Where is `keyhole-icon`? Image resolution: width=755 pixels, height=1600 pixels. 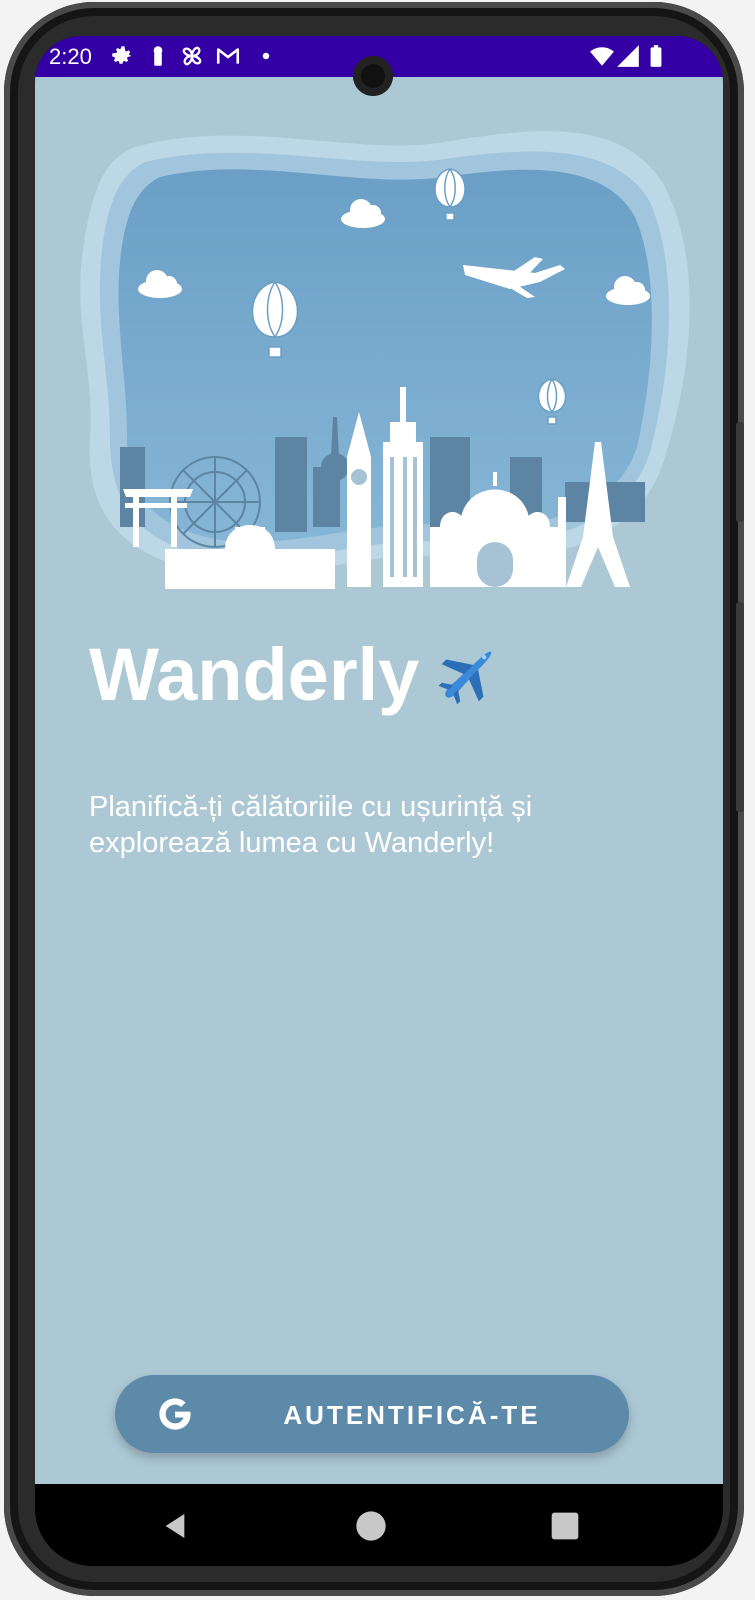
keyhole-icon is located at coordinates (158, 56).